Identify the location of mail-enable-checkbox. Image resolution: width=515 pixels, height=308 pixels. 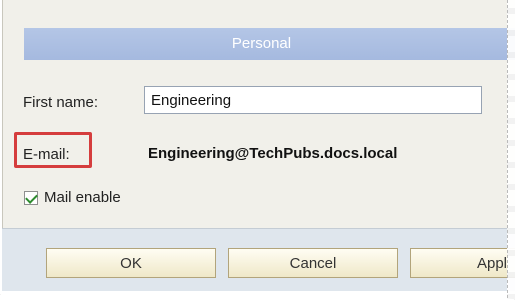
(31, 197).